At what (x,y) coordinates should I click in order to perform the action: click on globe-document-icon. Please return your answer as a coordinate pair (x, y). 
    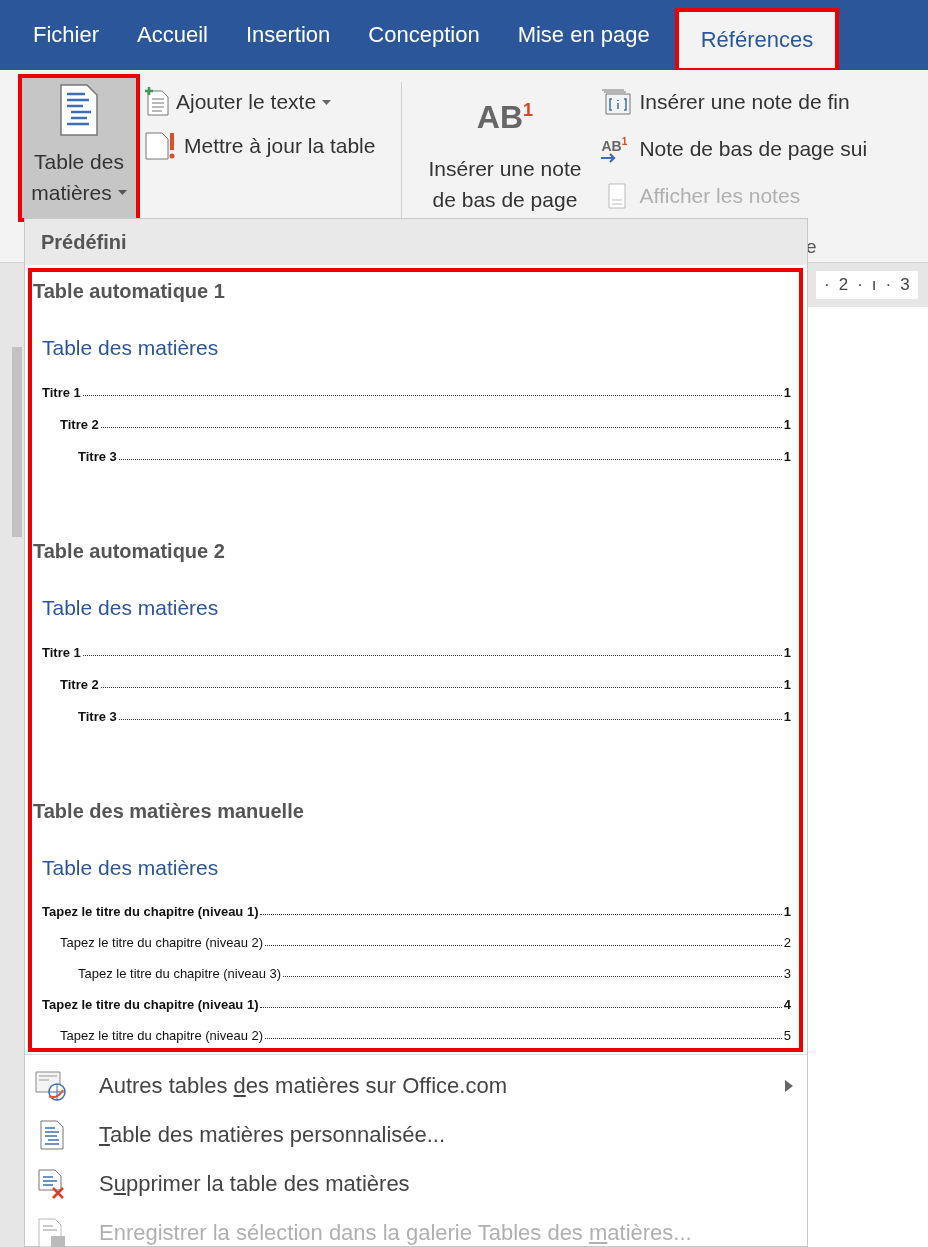
    Looking at the image, I should click on (51, 1085).